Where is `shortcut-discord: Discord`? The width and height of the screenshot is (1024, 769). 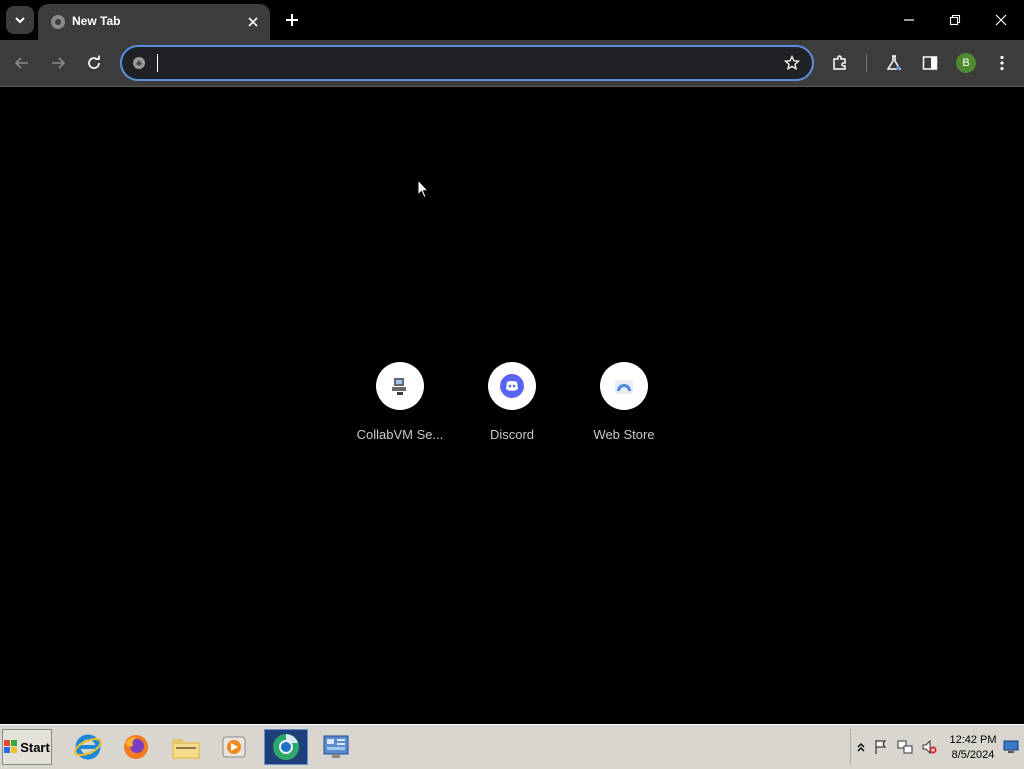 shortcut-discord: Discord is located at coordinates (512, 402).